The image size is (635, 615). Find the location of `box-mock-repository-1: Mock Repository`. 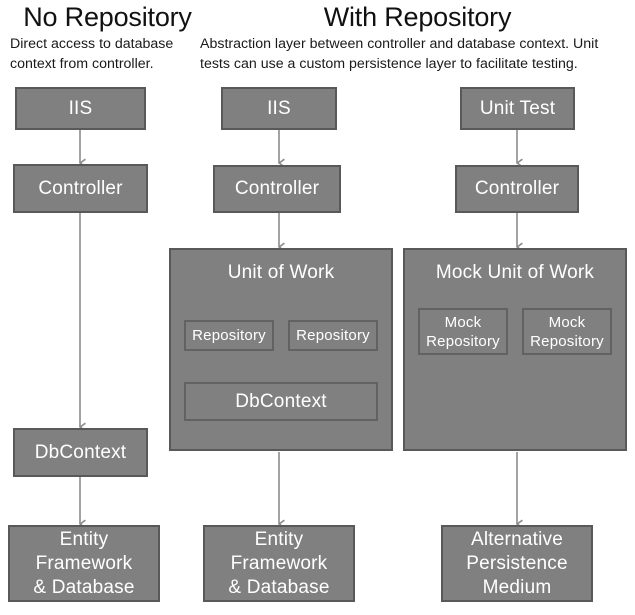

box-mock-repository-1: Mock Repository is located at coordinates (463, 331).